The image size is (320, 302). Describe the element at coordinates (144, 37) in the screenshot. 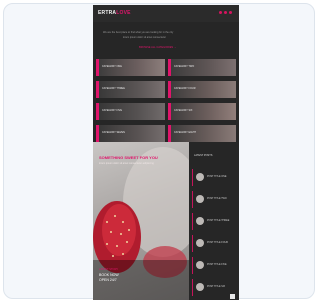

I see `intro-subtext: lorem ipsum dolor sit amet consectetur` at that location.